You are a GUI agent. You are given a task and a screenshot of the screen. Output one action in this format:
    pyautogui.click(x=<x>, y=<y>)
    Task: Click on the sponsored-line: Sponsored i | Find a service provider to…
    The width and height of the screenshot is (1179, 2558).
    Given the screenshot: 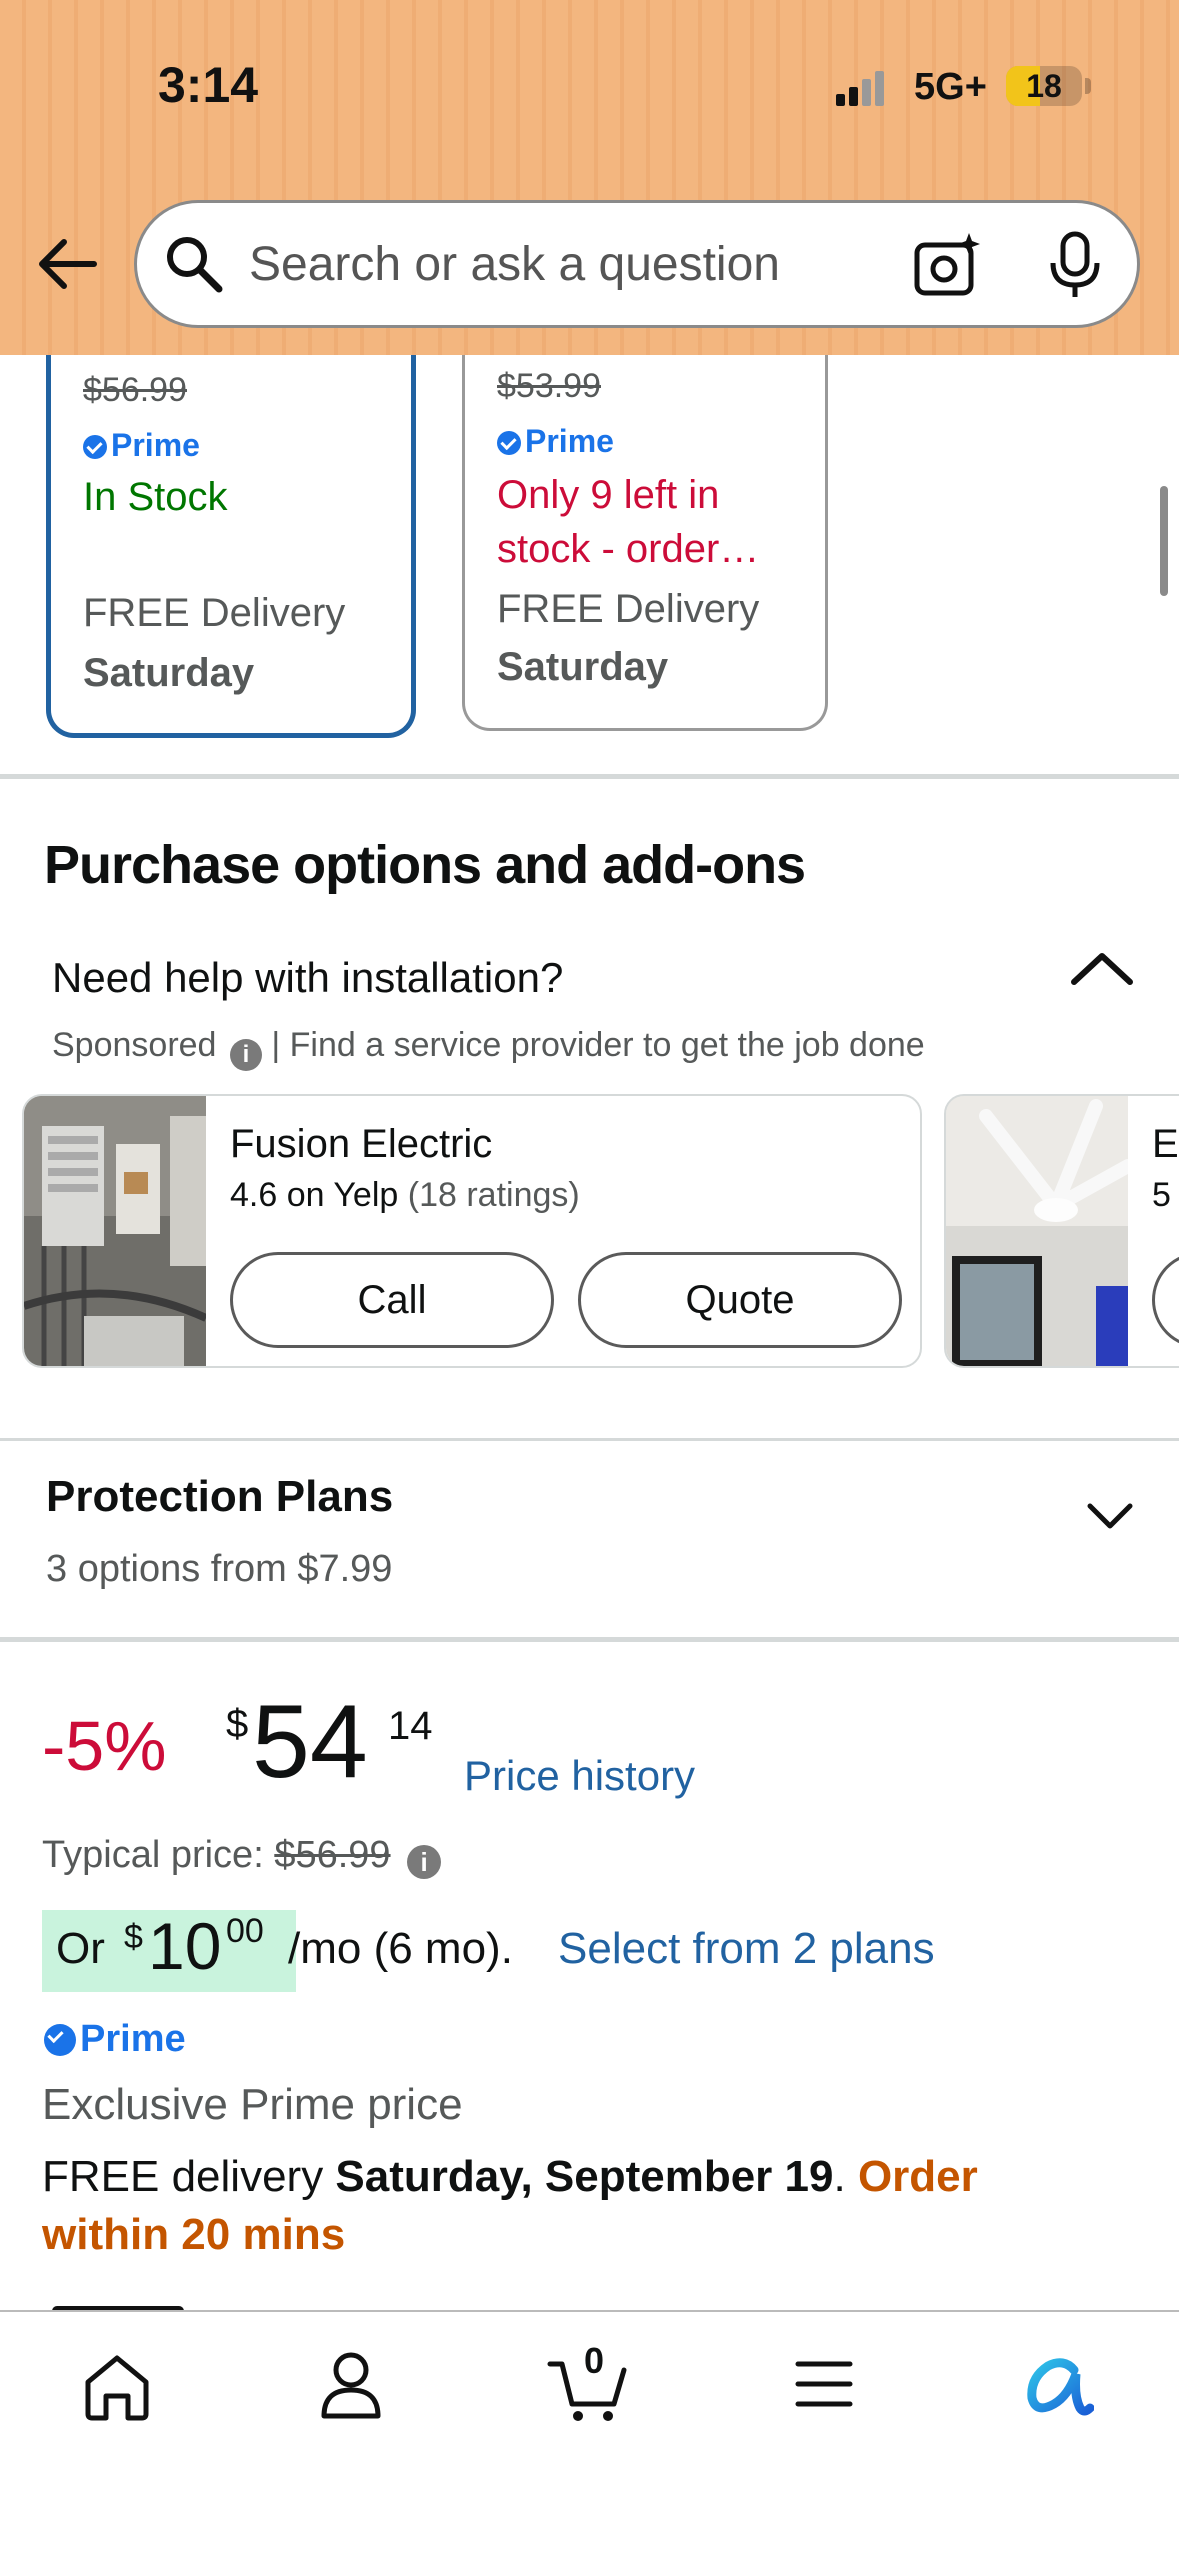 What is the action you would take?
    pyautogui.click(x=488, y=1048)
    